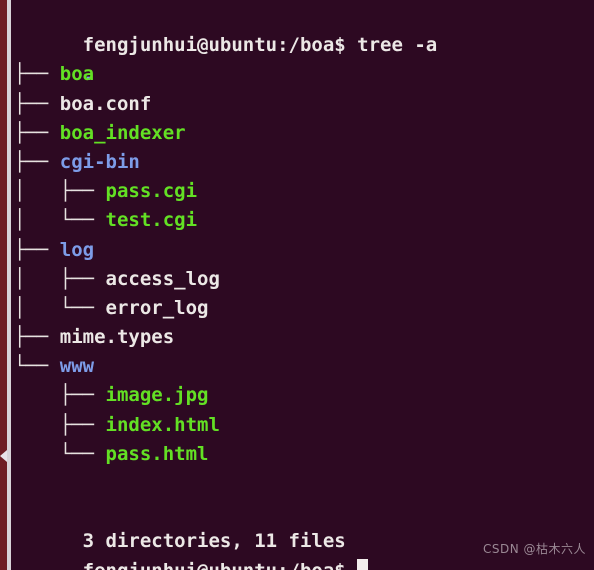  I want to click on command-line-text: fengjunhui@ubuntu:/boa$ tree -a, so click(260, 45).